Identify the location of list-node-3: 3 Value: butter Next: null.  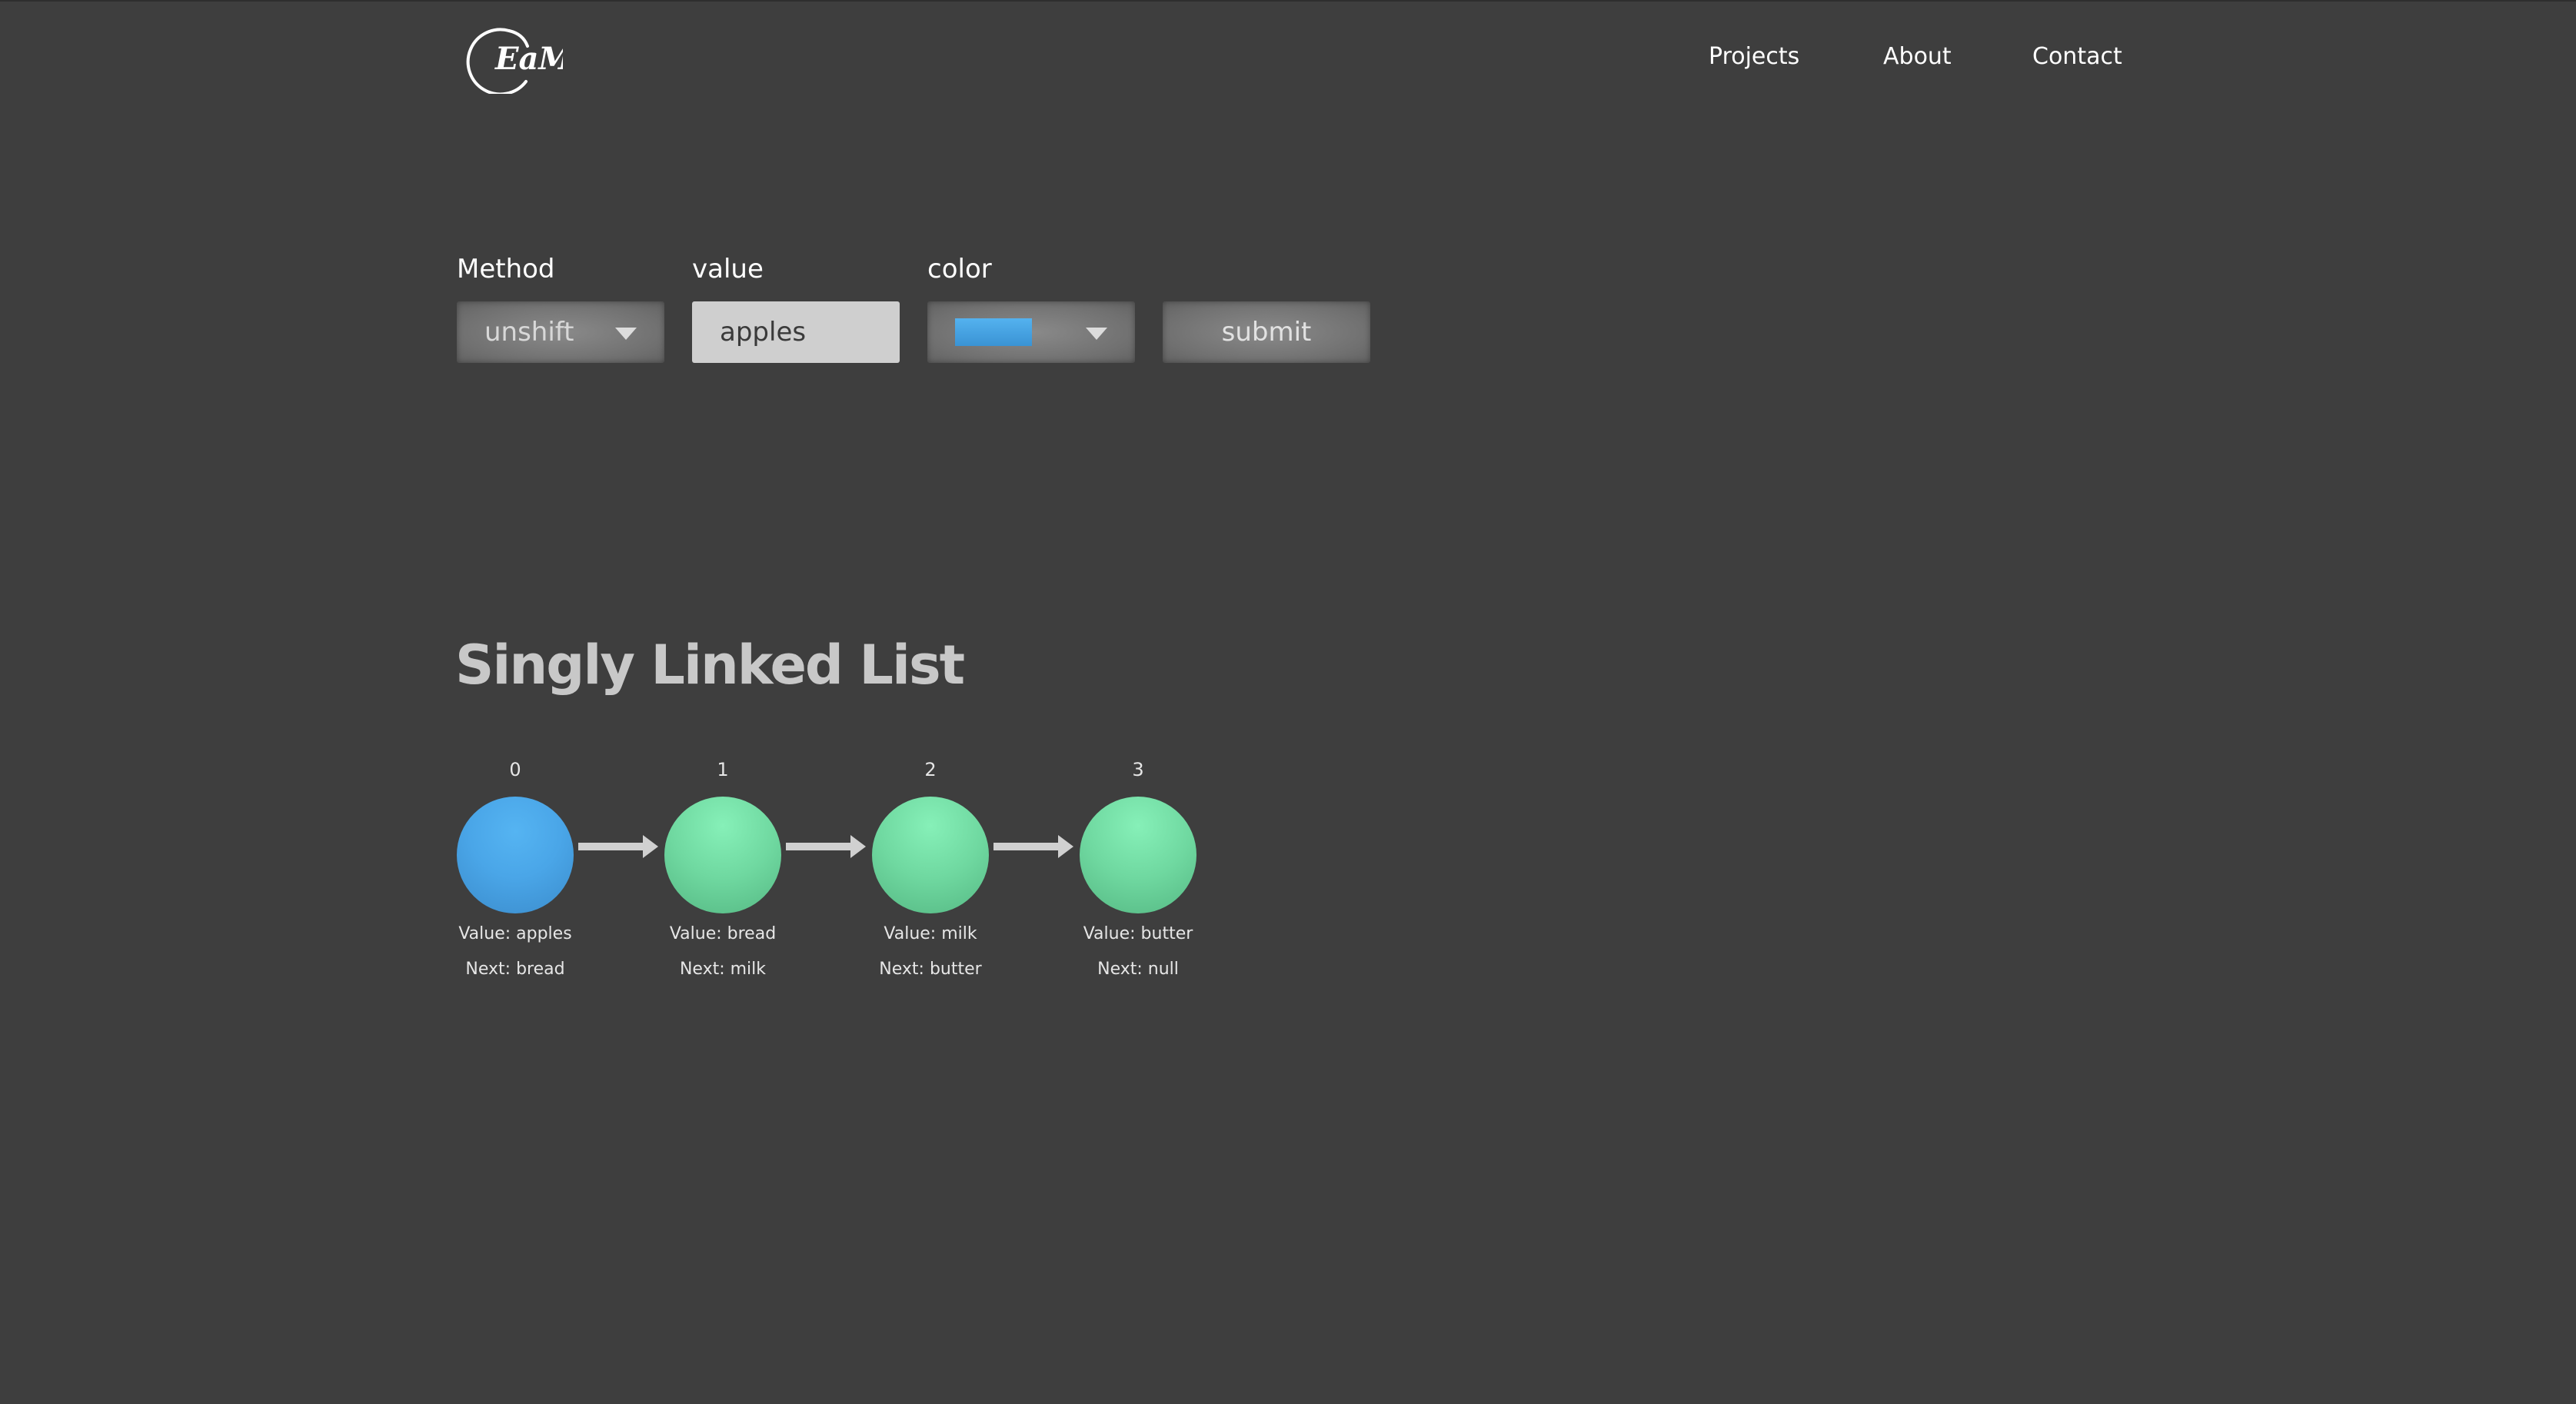
(1138, 868).